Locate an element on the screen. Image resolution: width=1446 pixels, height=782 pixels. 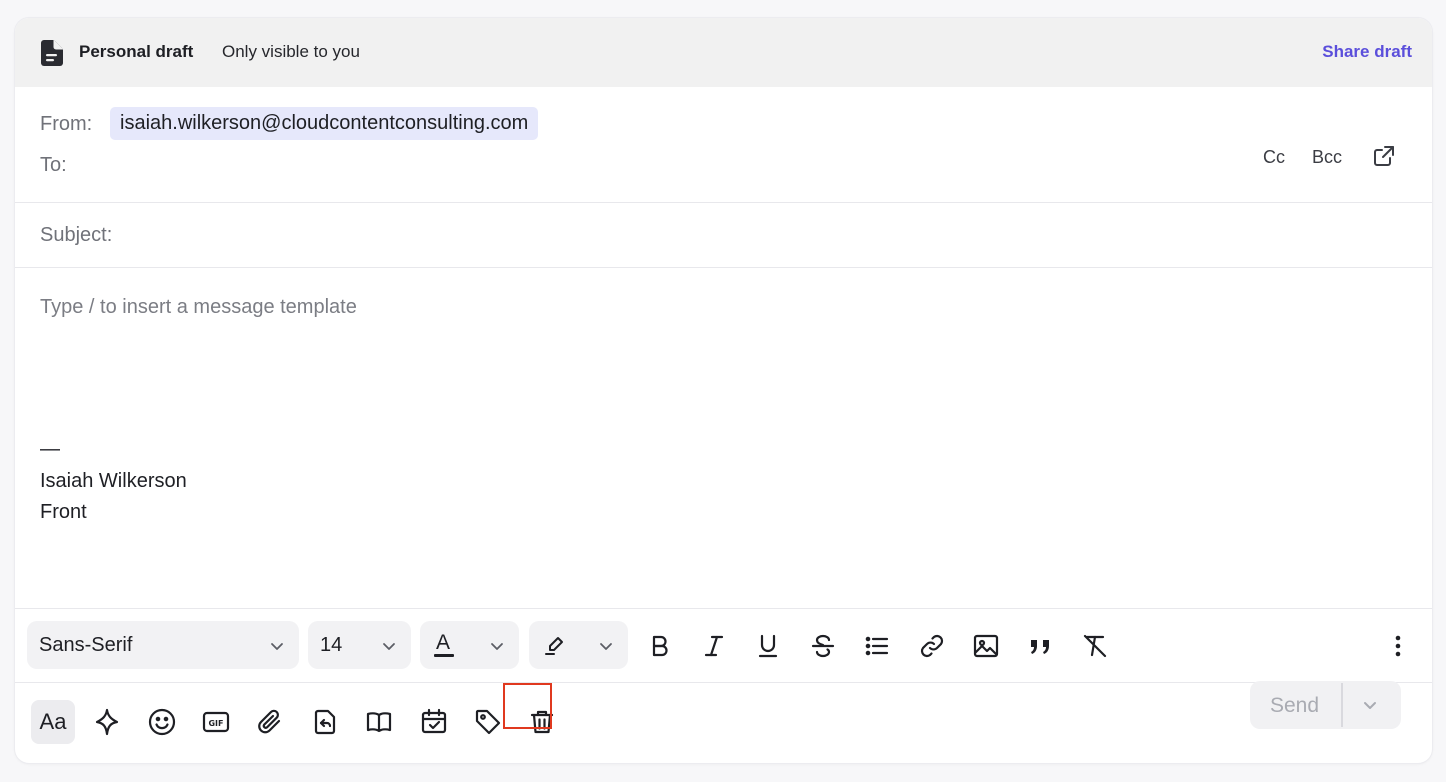
formatting-toolbar: Sans-Serif 14 A is located at coordinates (723, 646).